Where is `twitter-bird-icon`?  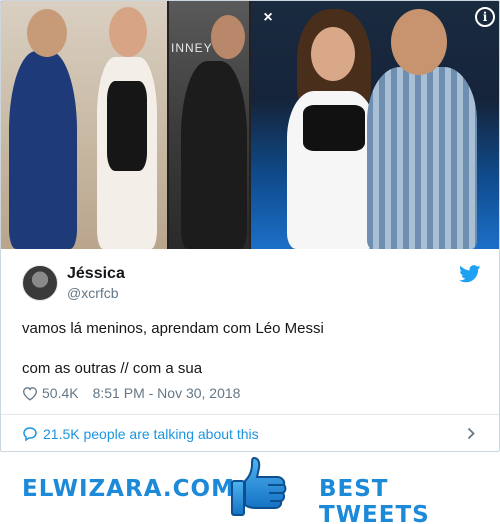
twitter-bird-icon is located at coordinates (470, 274).